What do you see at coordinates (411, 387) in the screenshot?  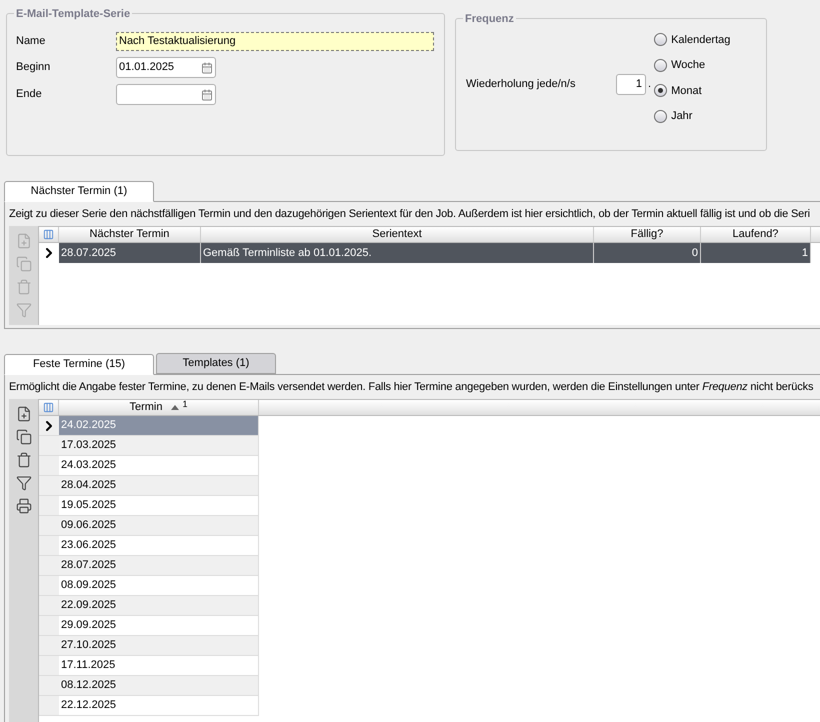 I see `description-text: Ermöglicht die Angabe fester Termine, zu denen E-Mails versendet werden. Falls hier Termine angegeben wurden, werden die Einstellungen unter Frequenz nicht berücks` at bounding box center [411, 387].